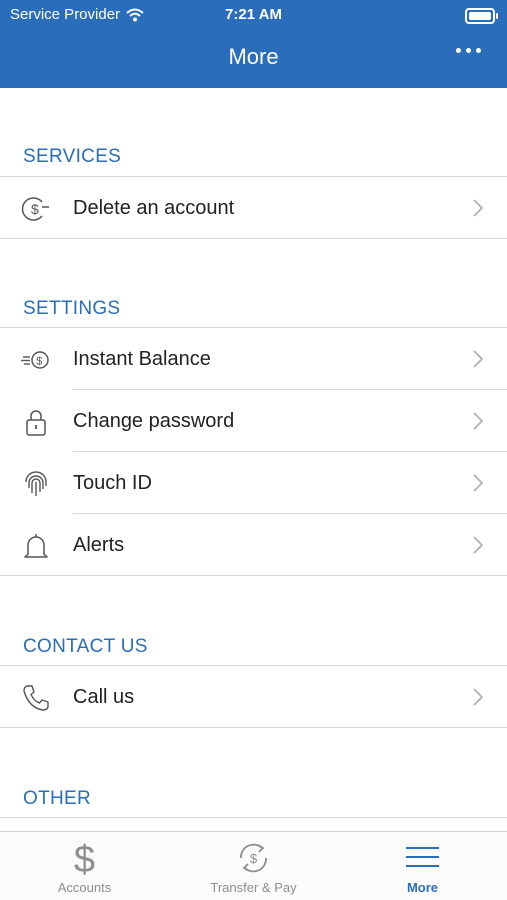  Describe the element at coordinates (36, 698) in the screenshot. I see `phone-icon` at that location.